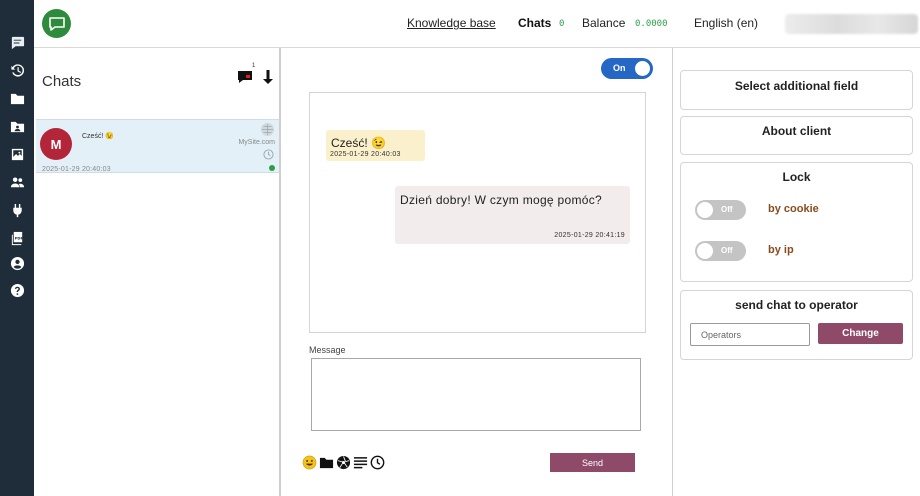 Image resolution: width=920 pixels, height=496 pixels. I want to click on image-icon, so click(17, 154).